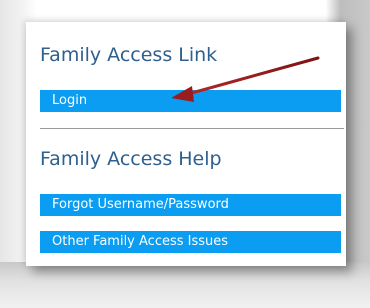  I want to click on section-divider, so click(192, 128).